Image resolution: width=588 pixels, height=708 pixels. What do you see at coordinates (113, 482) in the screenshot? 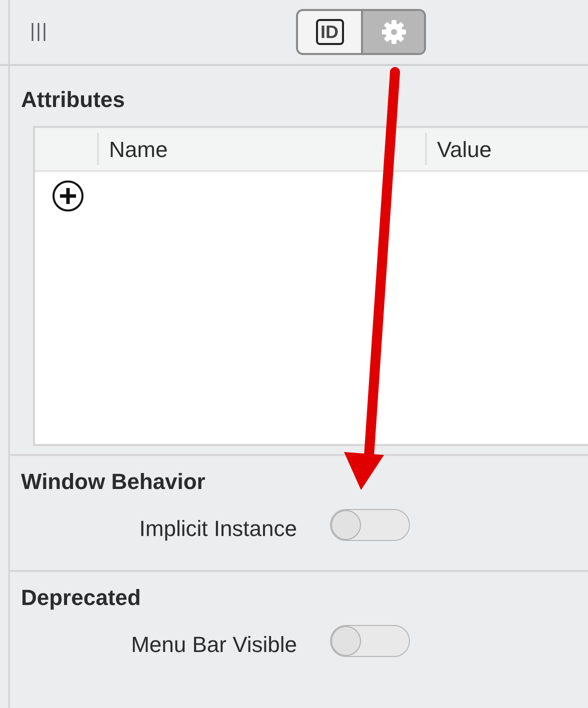
I see `section-title: Window Behavior` at bounding box center [113, 482].